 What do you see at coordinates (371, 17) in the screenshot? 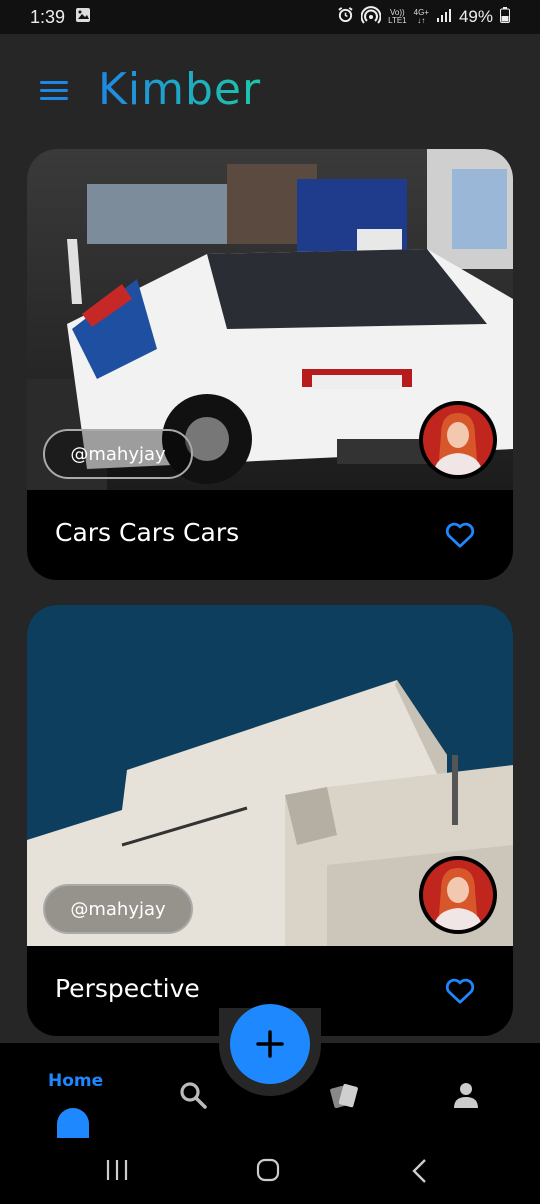
I see `hotspot-icon` at bounding box center [371, 17].